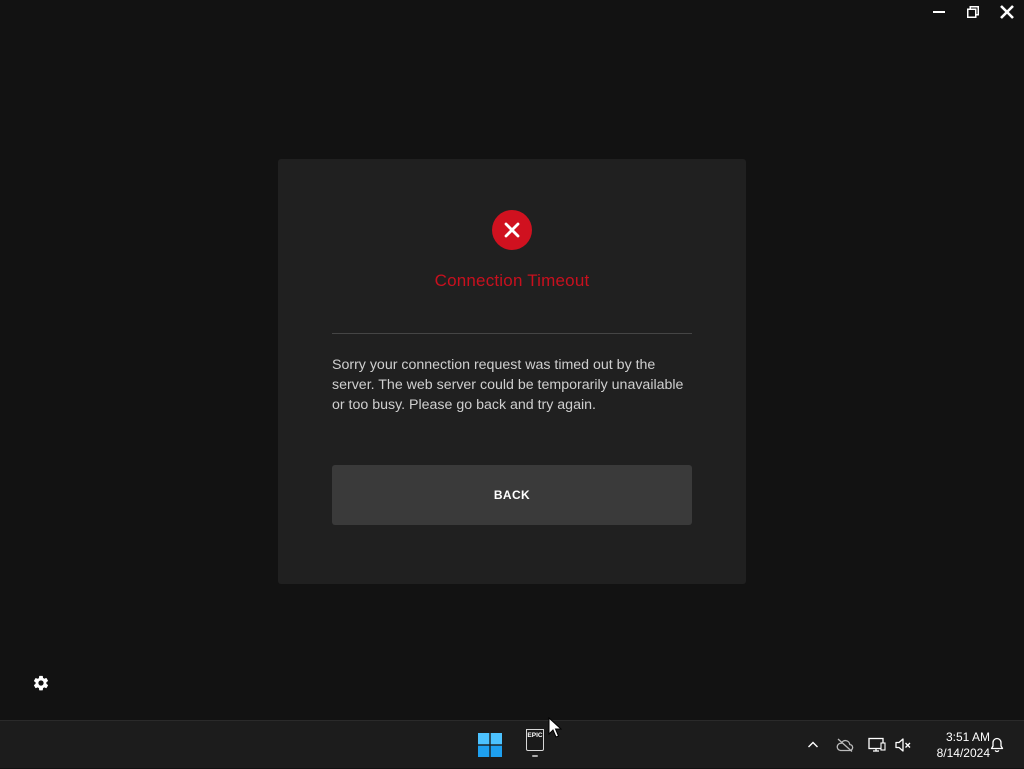  I want to click on clock-date: 8/14/2024, so click(963, 753).